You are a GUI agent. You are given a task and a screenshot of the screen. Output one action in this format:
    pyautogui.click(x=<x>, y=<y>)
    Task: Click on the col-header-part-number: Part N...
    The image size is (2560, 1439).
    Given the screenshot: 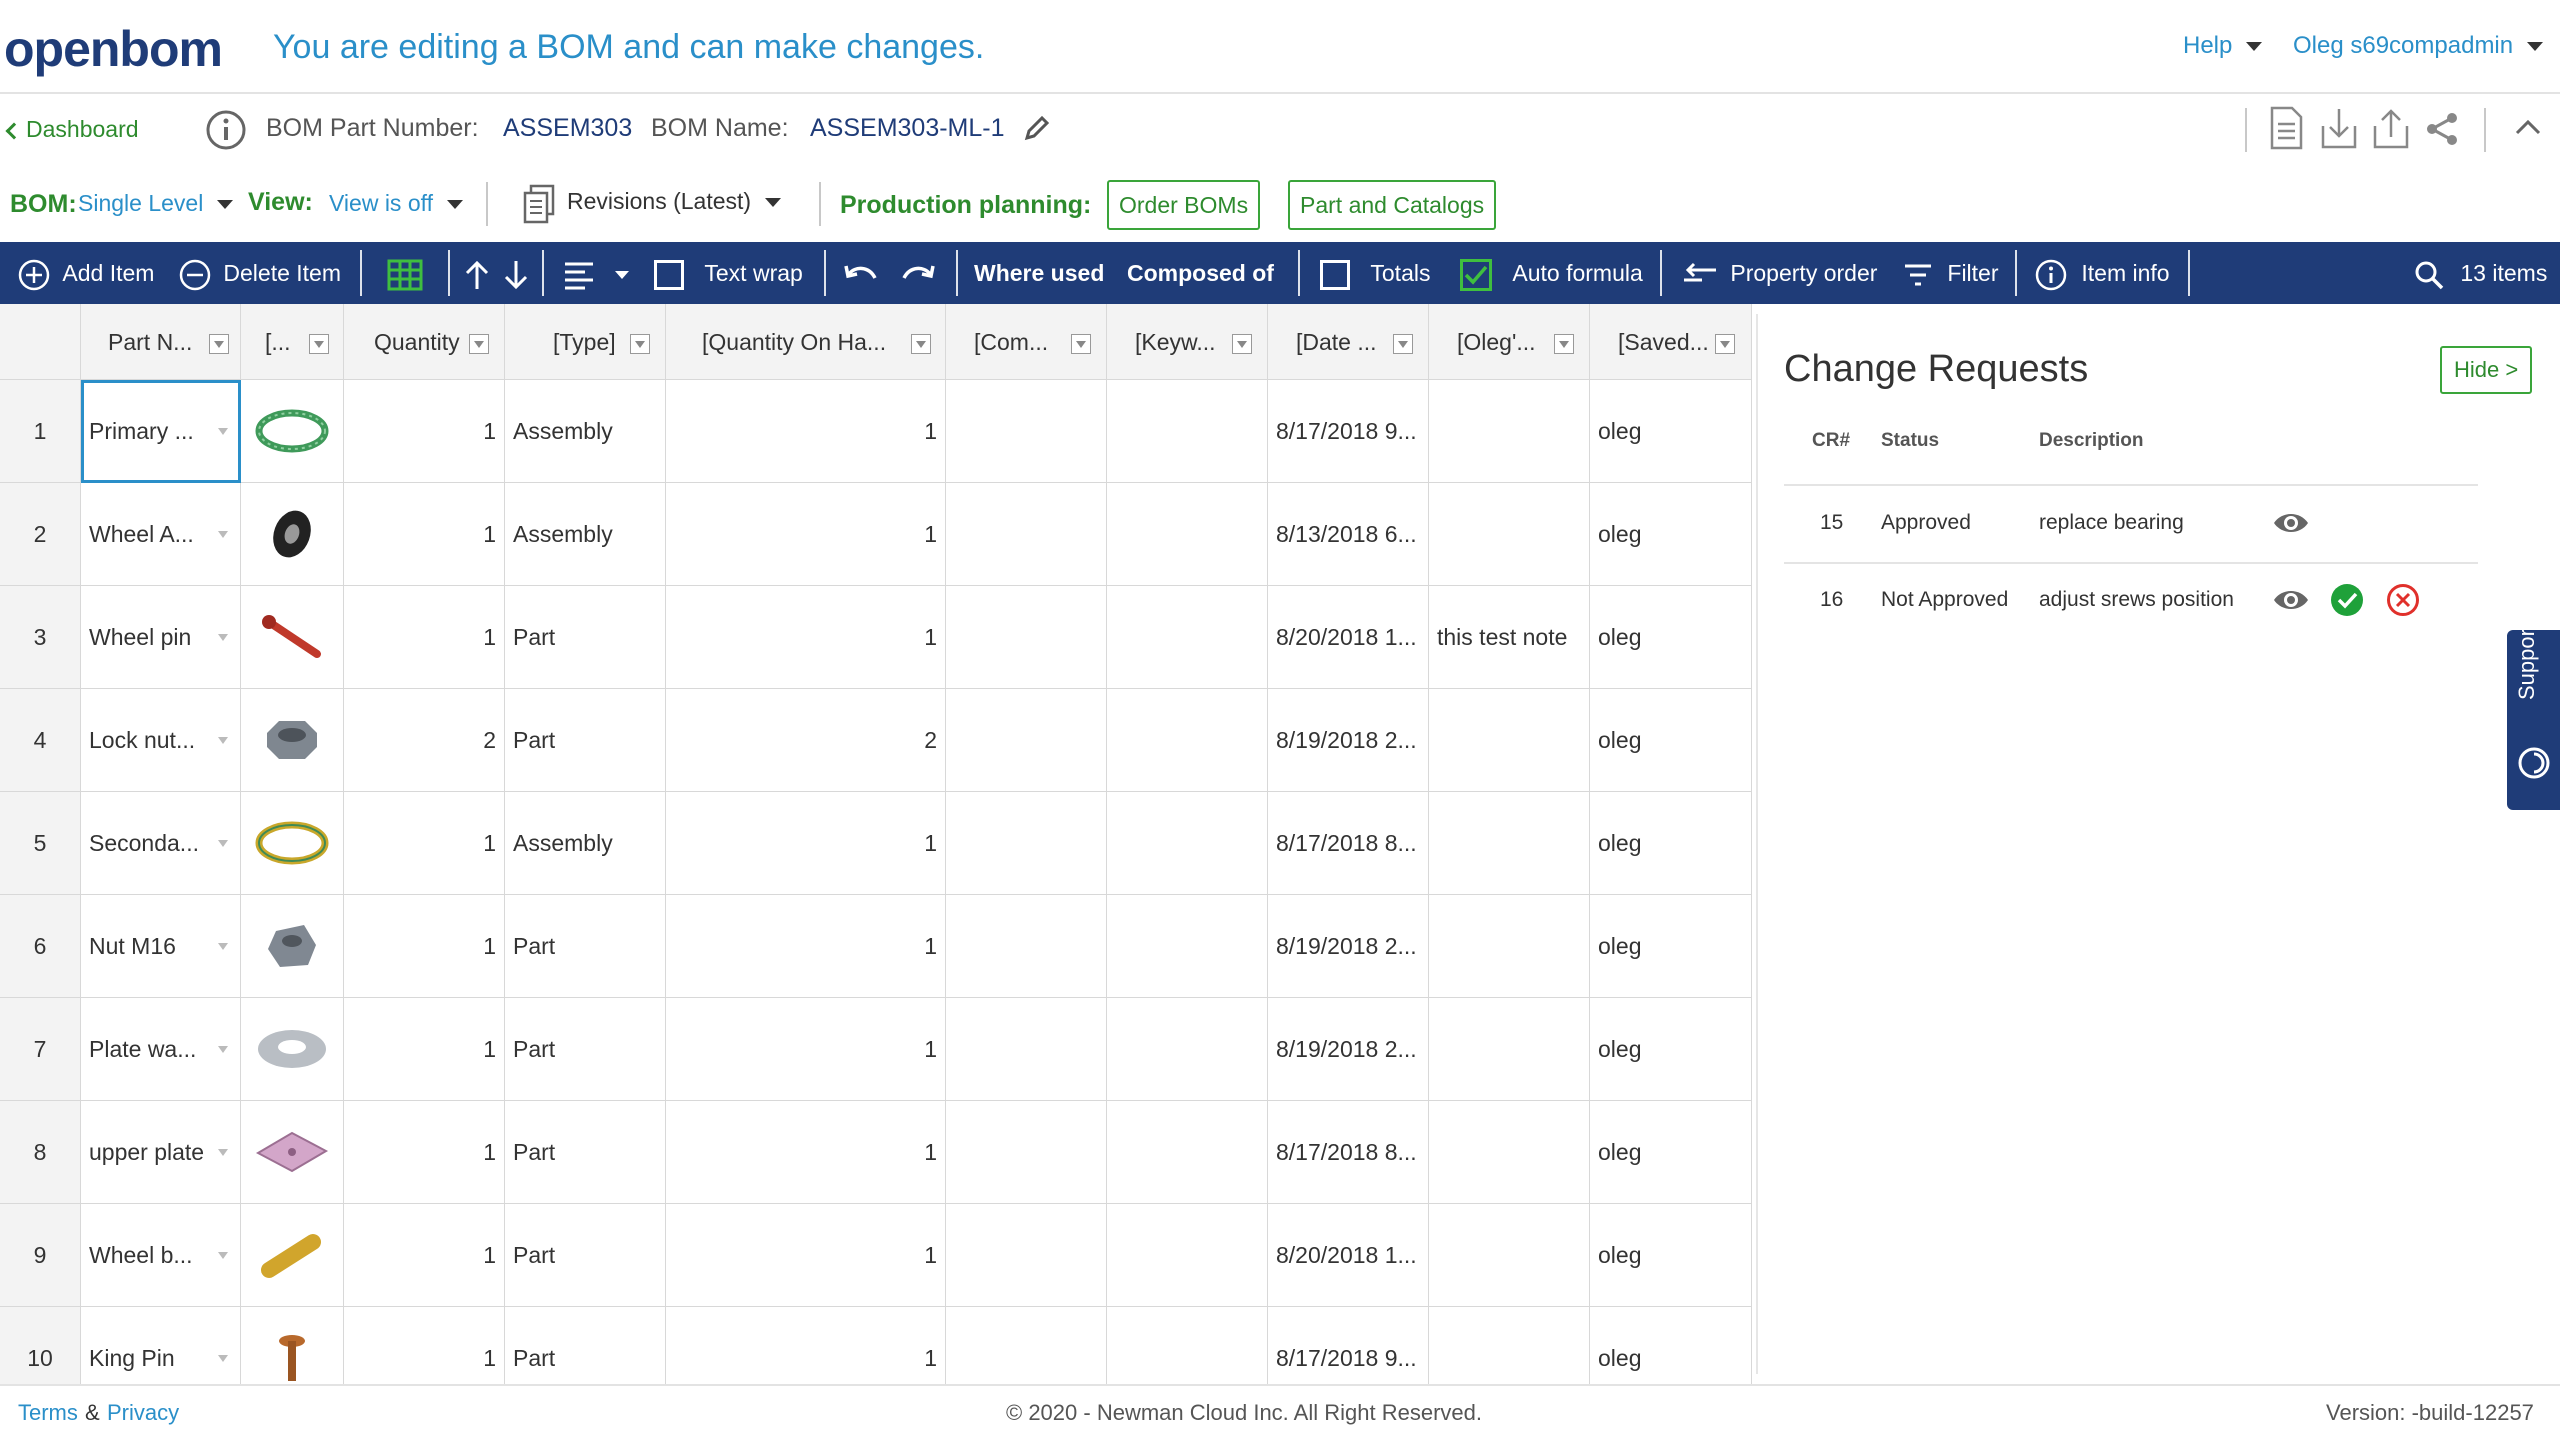 What is the action you would take?
    pyautogui.click(x=161, y=342)
    